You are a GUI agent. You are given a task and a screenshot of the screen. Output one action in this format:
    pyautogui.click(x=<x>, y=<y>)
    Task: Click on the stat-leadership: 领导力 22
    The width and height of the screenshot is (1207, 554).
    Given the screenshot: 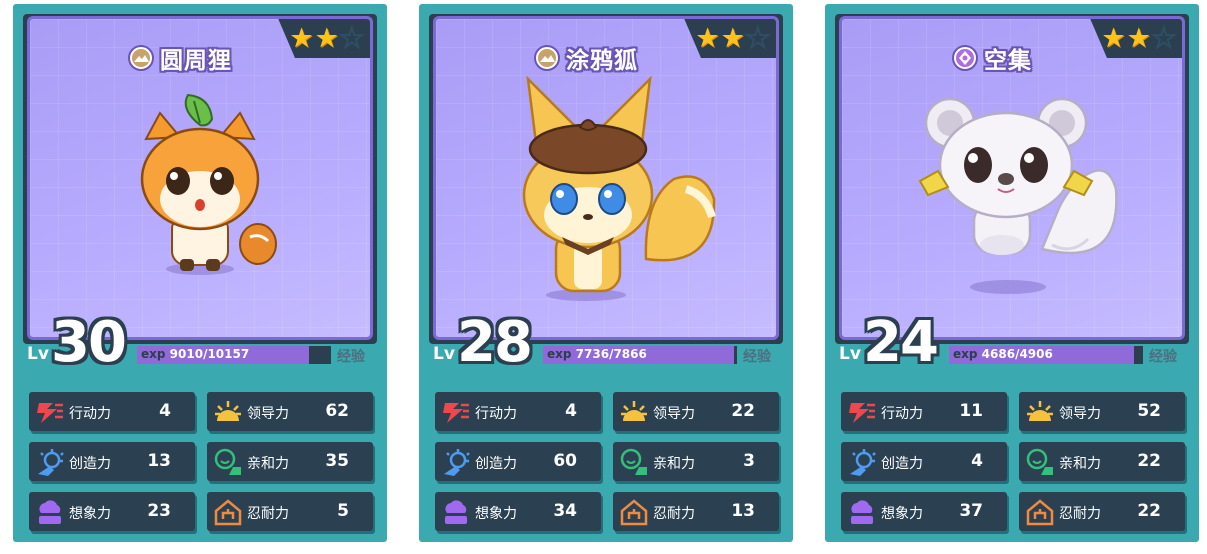 What is the action you would take?
    pyautogui.click(x=696, y=411)
    